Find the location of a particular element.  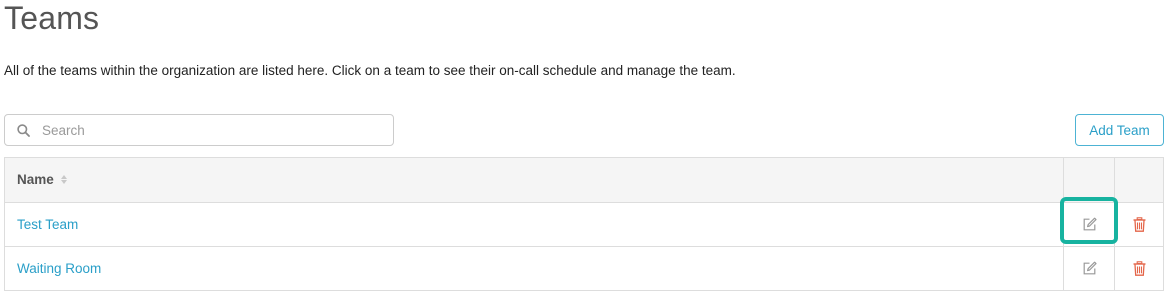

team-name-cell: Test Team is located at coordinates (534, 224).